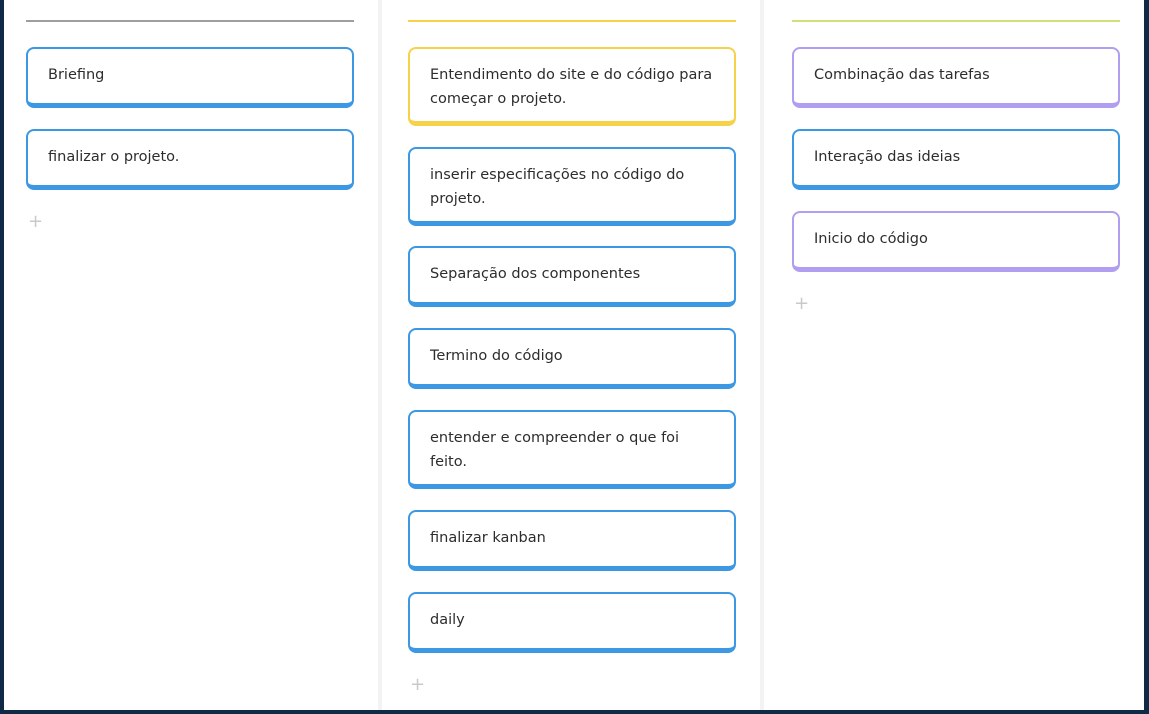 This screenshot has height=714, width=1149. Describe the element at coordinates (190, 77) in the screenshot. I see `task-card: Briefing` at that location.